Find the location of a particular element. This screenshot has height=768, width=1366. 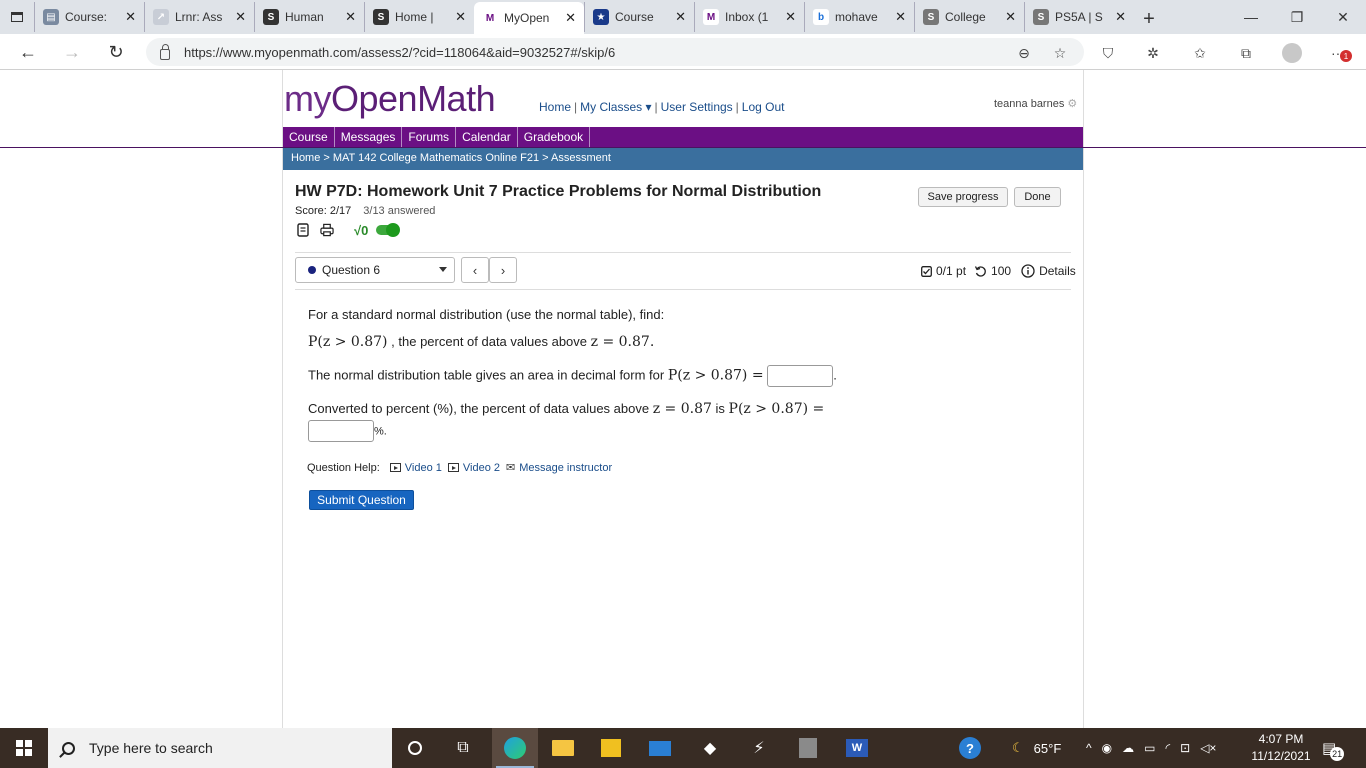

favorites-icon: ✩ is located at coordinates (1200, 53).